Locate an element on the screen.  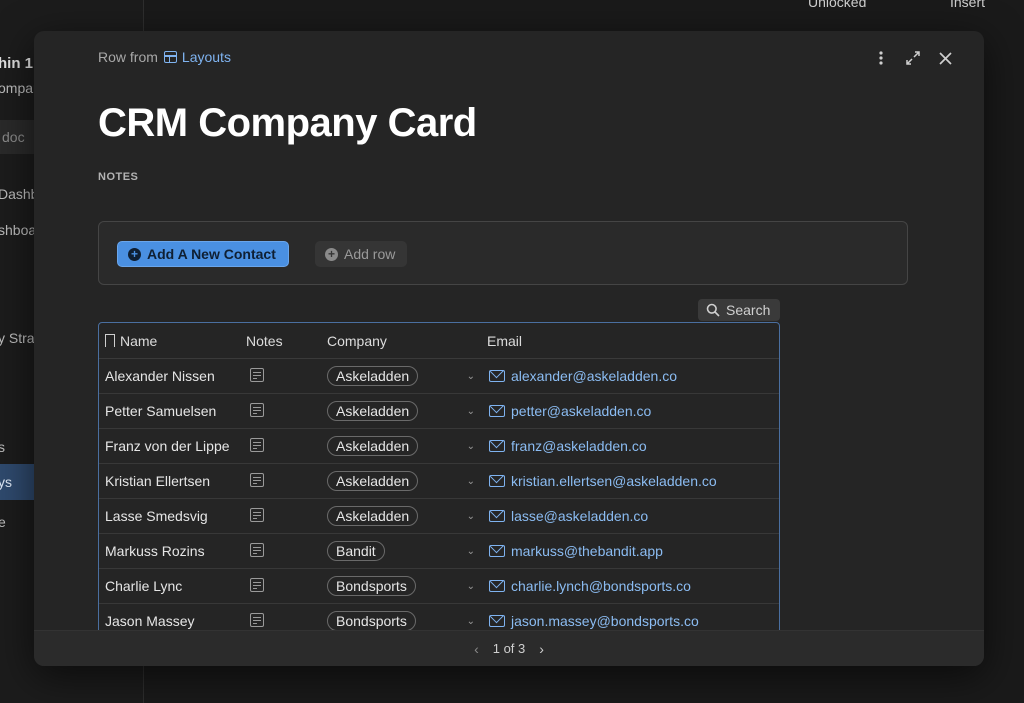
email-link: lasse@askeladden.co is located at coordinates (579, 516).